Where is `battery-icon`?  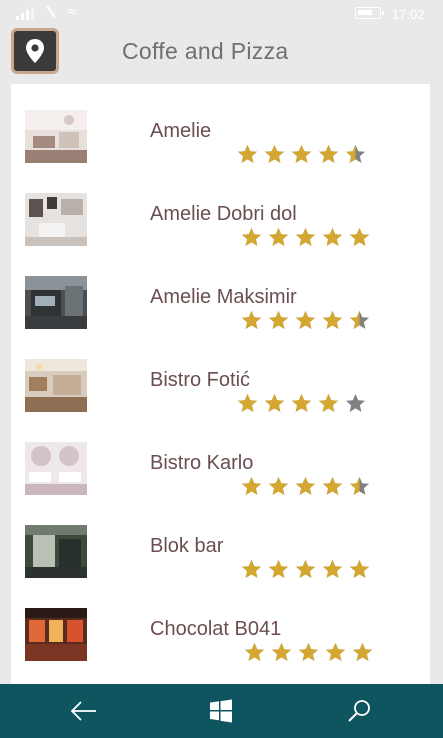
battery-icon is located at coordinates (369, 13).